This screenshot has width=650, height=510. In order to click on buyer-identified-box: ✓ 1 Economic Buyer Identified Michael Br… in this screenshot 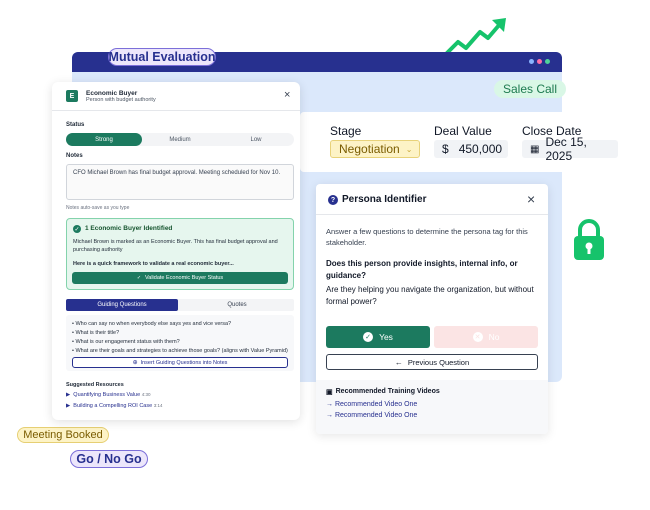, I will do `click(180, 254)`.